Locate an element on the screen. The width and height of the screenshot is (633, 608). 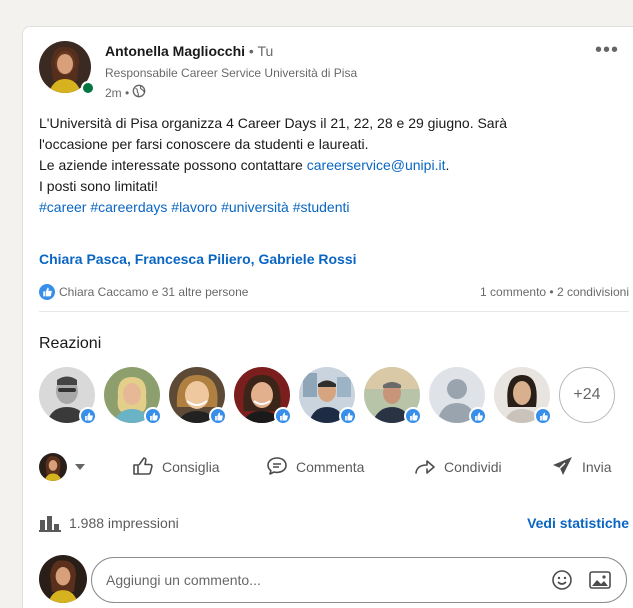
view-stats-link: Vedi statistiche is located at coordinates (578, 523).